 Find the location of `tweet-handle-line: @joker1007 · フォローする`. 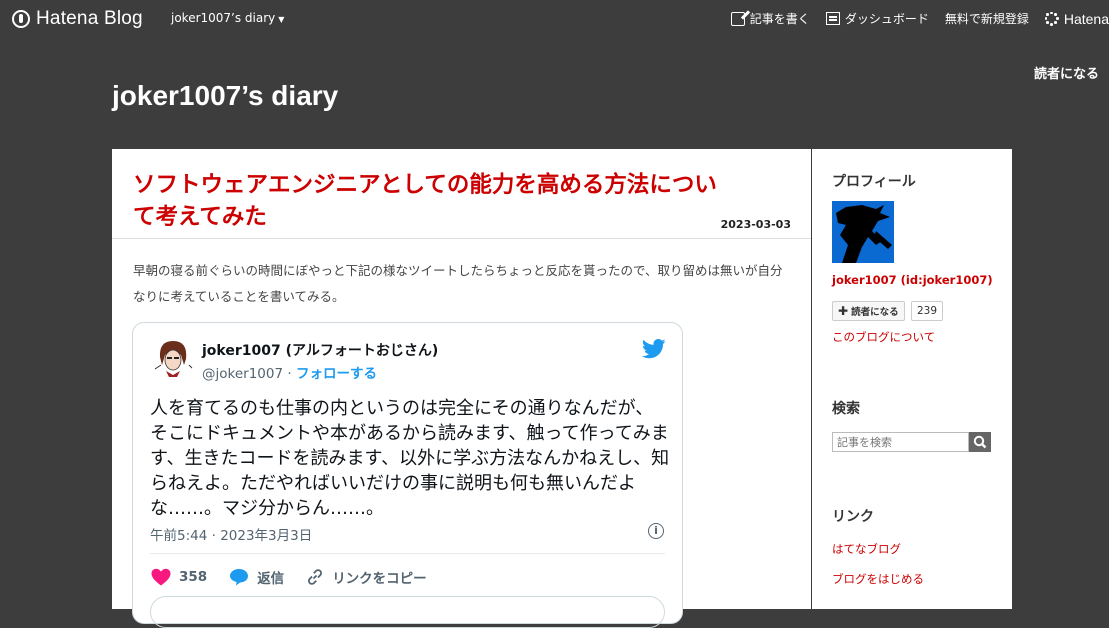

tweet-handle-line: @joker1007 · フォローする is located at coordinates (289, 372).